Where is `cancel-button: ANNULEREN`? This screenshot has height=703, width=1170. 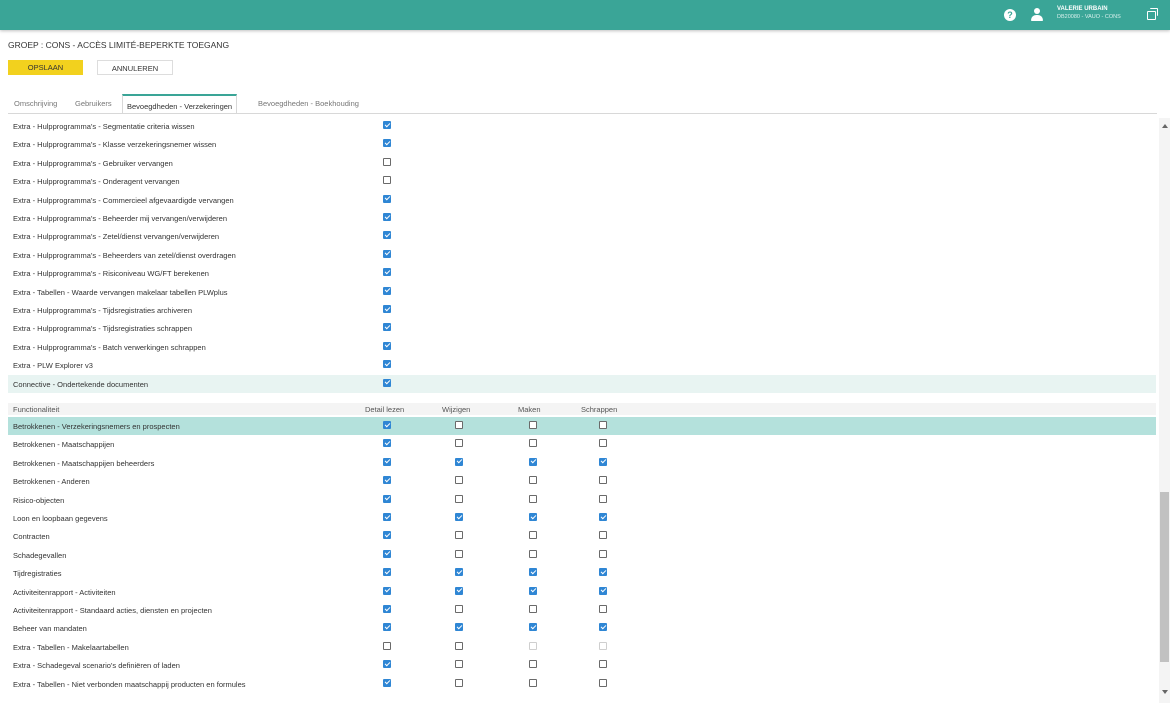
cancel-button: ANNULEREN is located at coordinates (135, 67).